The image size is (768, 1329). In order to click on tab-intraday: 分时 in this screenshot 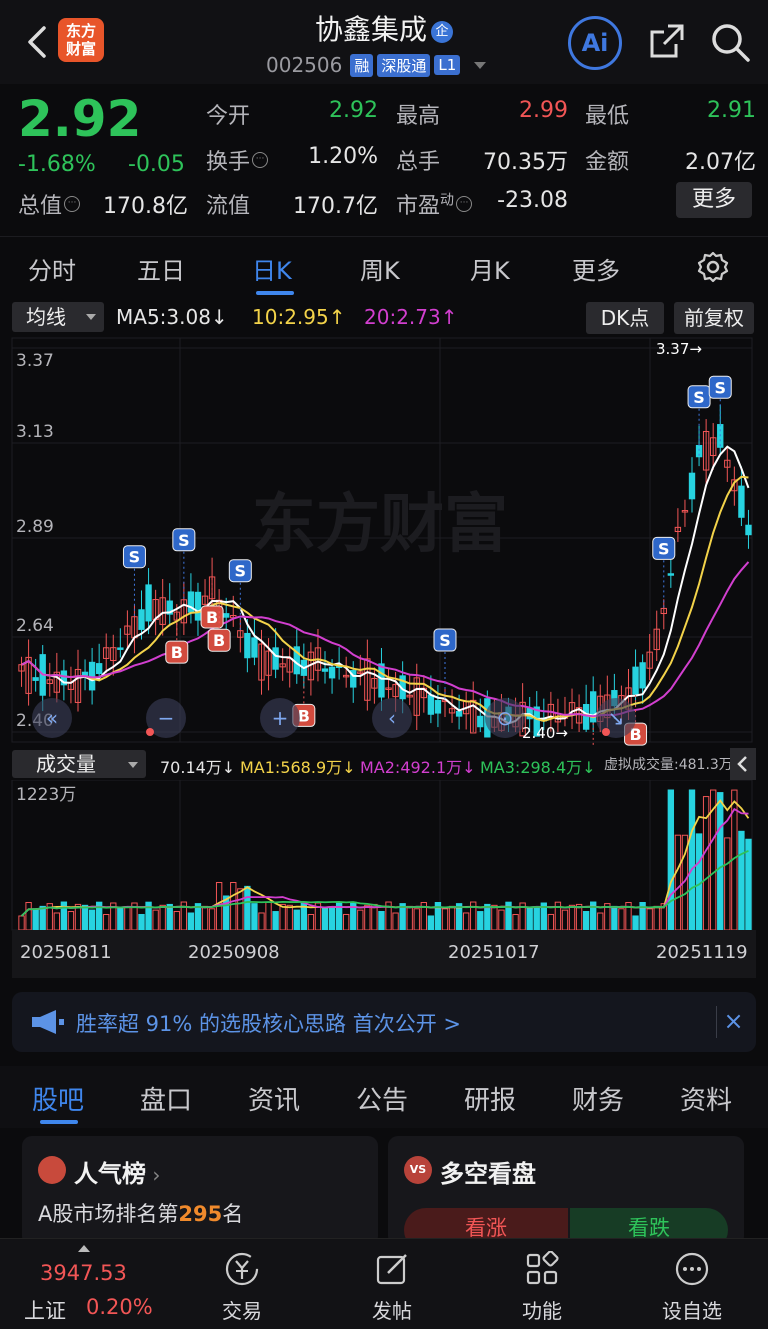, I will do `click(52, 268)`.